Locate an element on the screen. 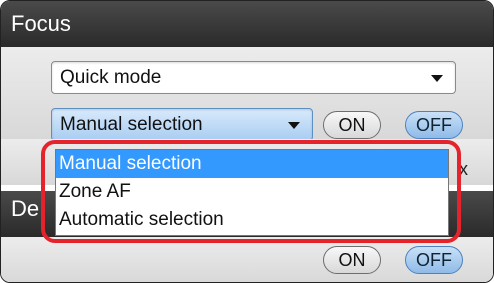 The image size is (494, 283). off-toggle-button-2: OFF is located at coordinates (434, 260).